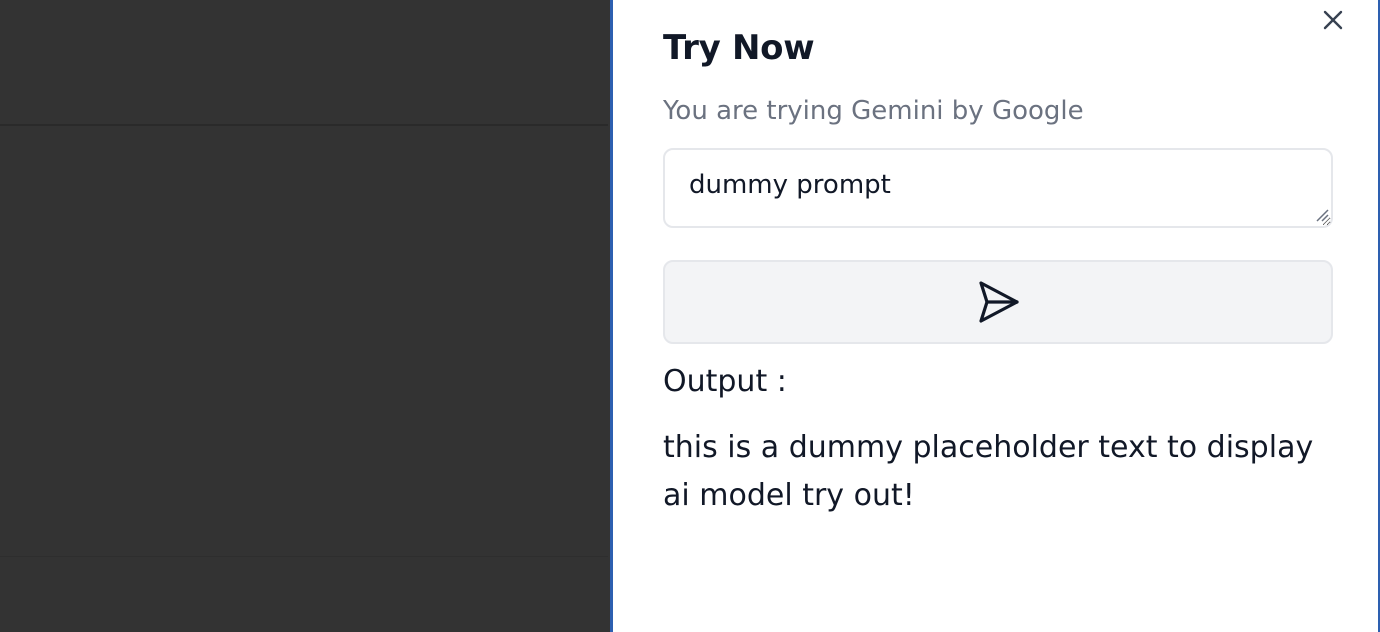 This screenshot has width=1380, height=632. I want to click on drawer-subtitle: You are trying Gemini by Google, so click(873, 111).